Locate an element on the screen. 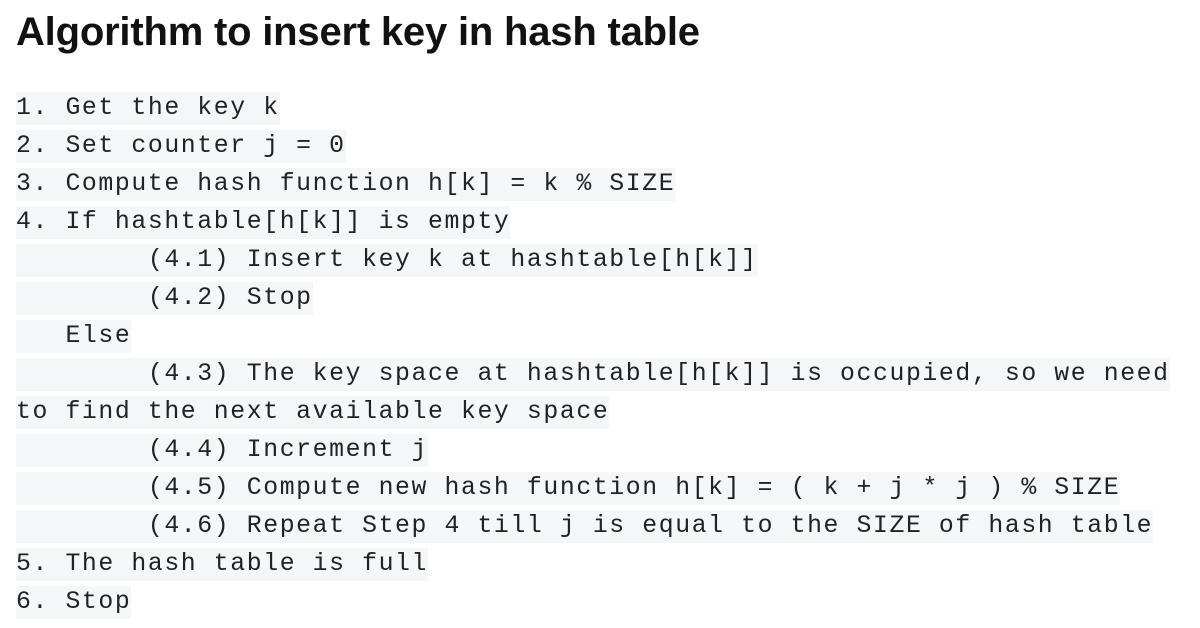 The height and width of the screenshot is (628, 1200). code-line-6: 6. Stop is located at coordinates (601, 605).